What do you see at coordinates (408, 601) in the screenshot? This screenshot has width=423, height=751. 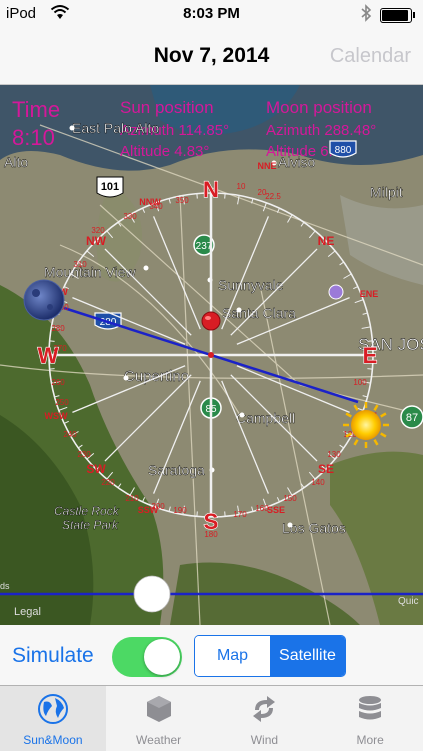 I see `slider-right-label: Quic` at bounding box center [408, 601].